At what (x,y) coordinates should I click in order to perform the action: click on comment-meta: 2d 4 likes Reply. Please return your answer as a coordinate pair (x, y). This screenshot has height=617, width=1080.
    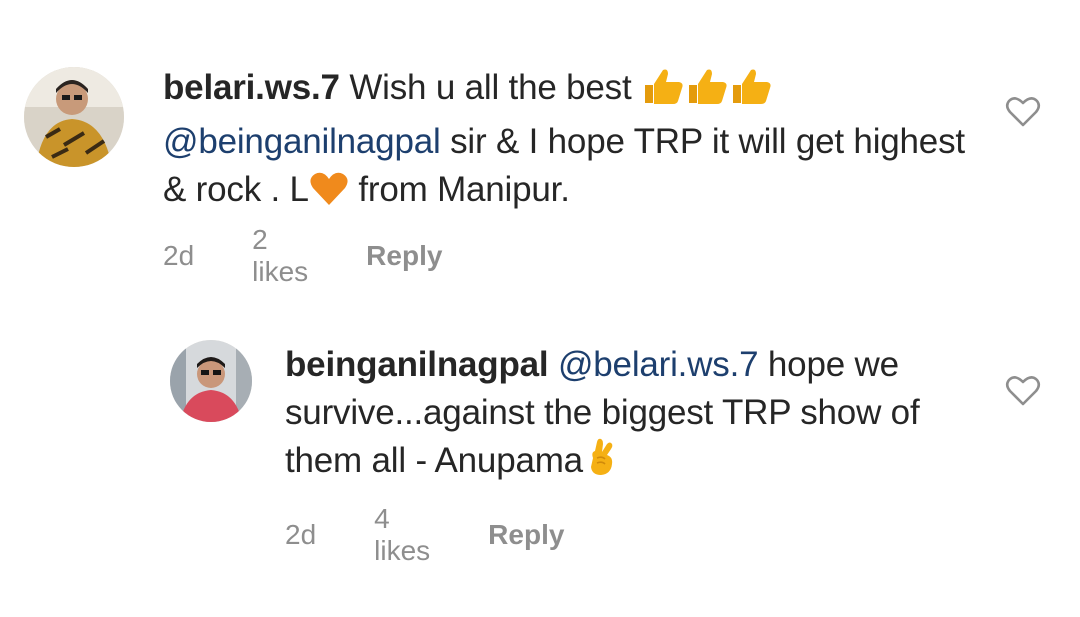
    Looking at the image, I should click on (424, 535).